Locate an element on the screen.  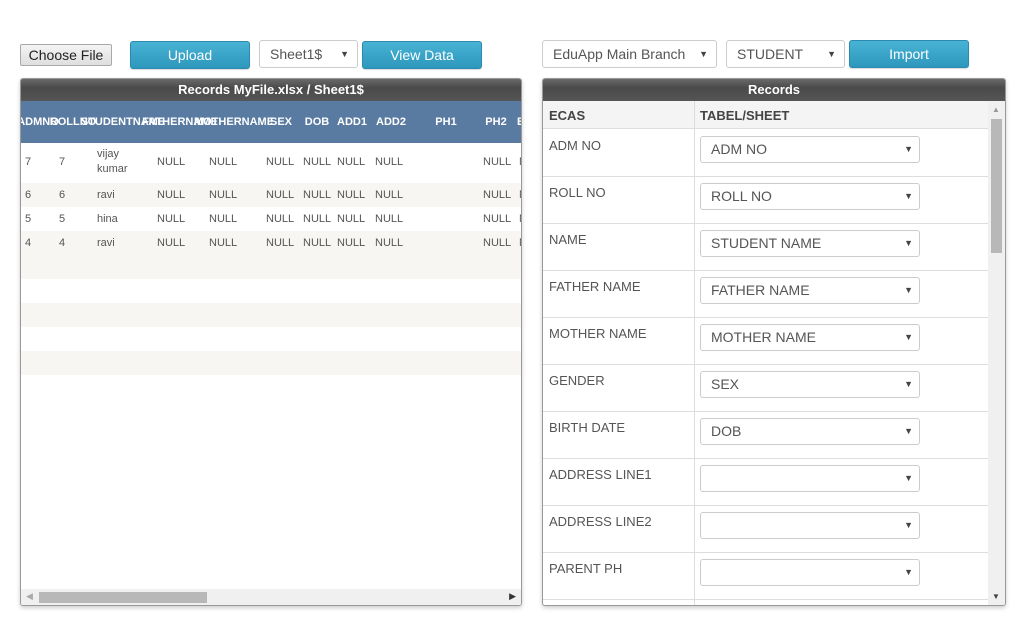
column-header-label: FATHER is located at coordinates (164, 121).